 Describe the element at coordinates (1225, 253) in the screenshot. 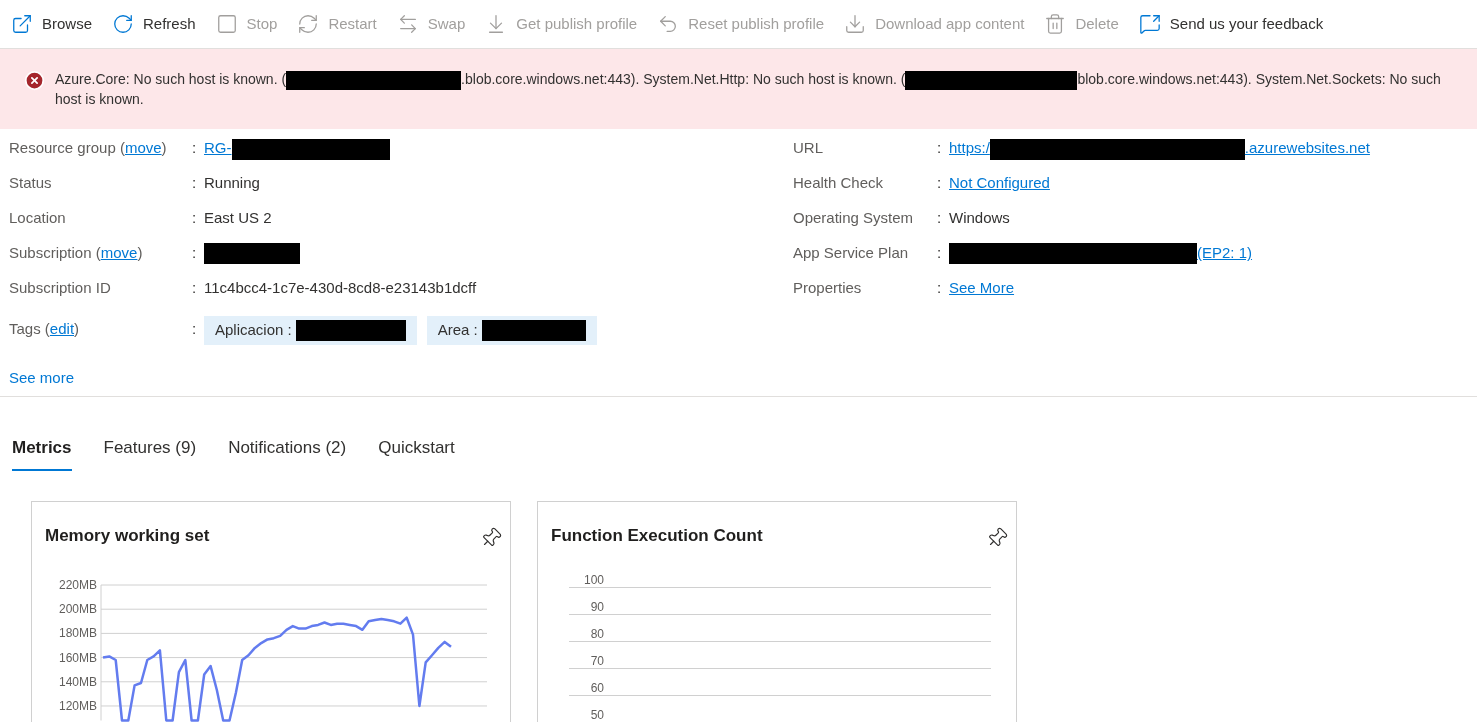

I see `value-link: (EP2: 1)` at that location.